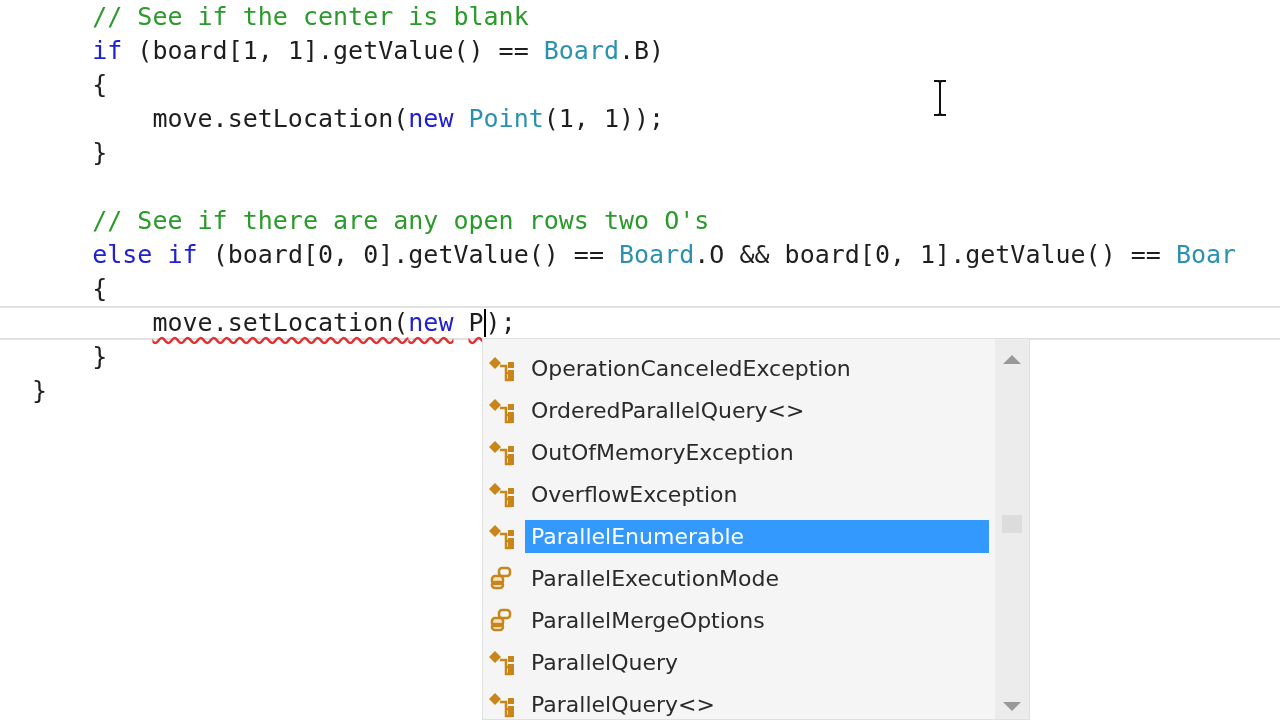 Image resolution: width=1280 pixels, height=720 pixels. What do you see at coordinates (741, 368) in the screenshot?
I see `completion-item: OperationCanceledException` at bounding box center [741, 368].